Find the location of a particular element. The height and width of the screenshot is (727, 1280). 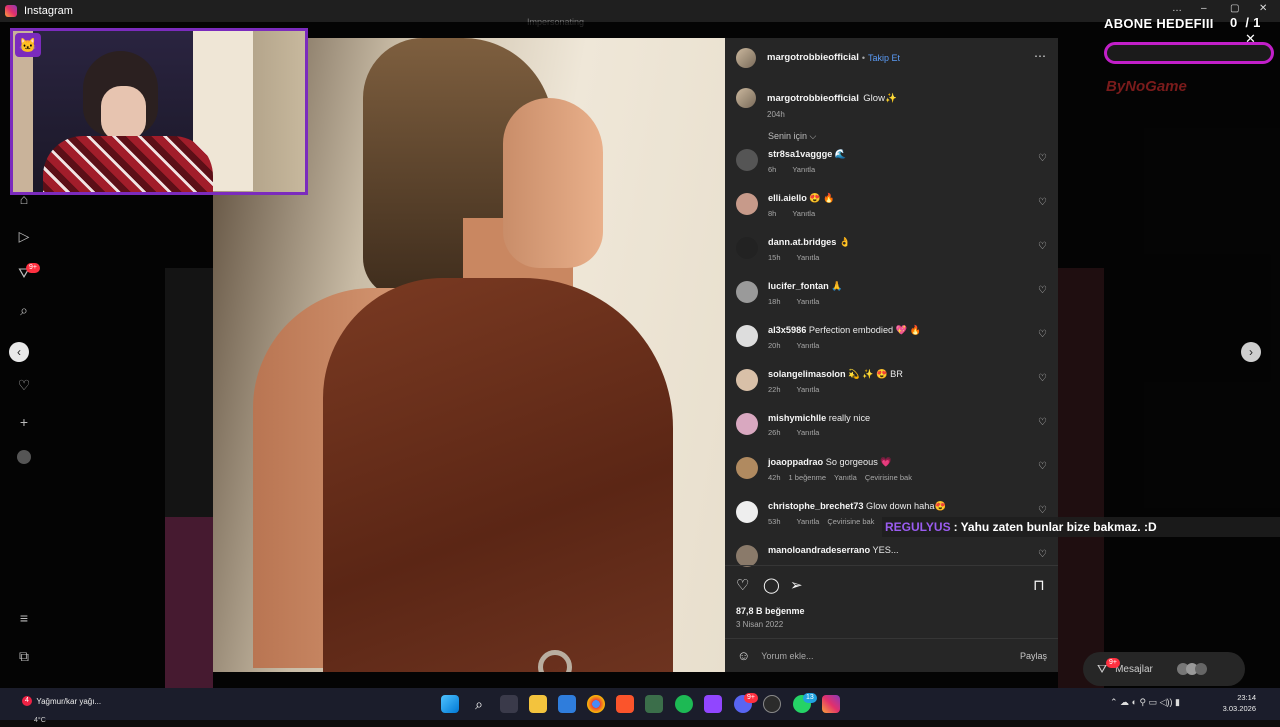

commenter-username: manoloandradeserrano is located at coordinates (819, 550).